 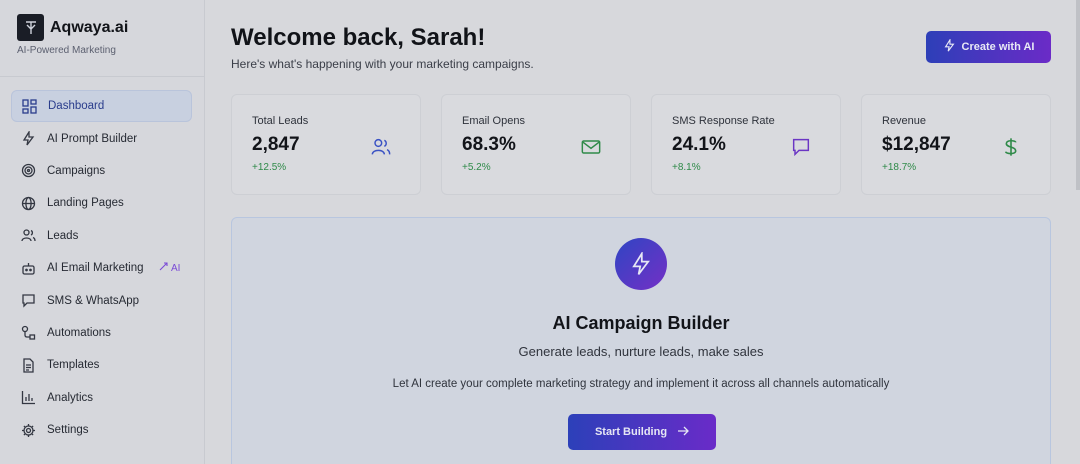 I want to click on create-with-ai-button: Create with AI, so click(x=988, y=47).